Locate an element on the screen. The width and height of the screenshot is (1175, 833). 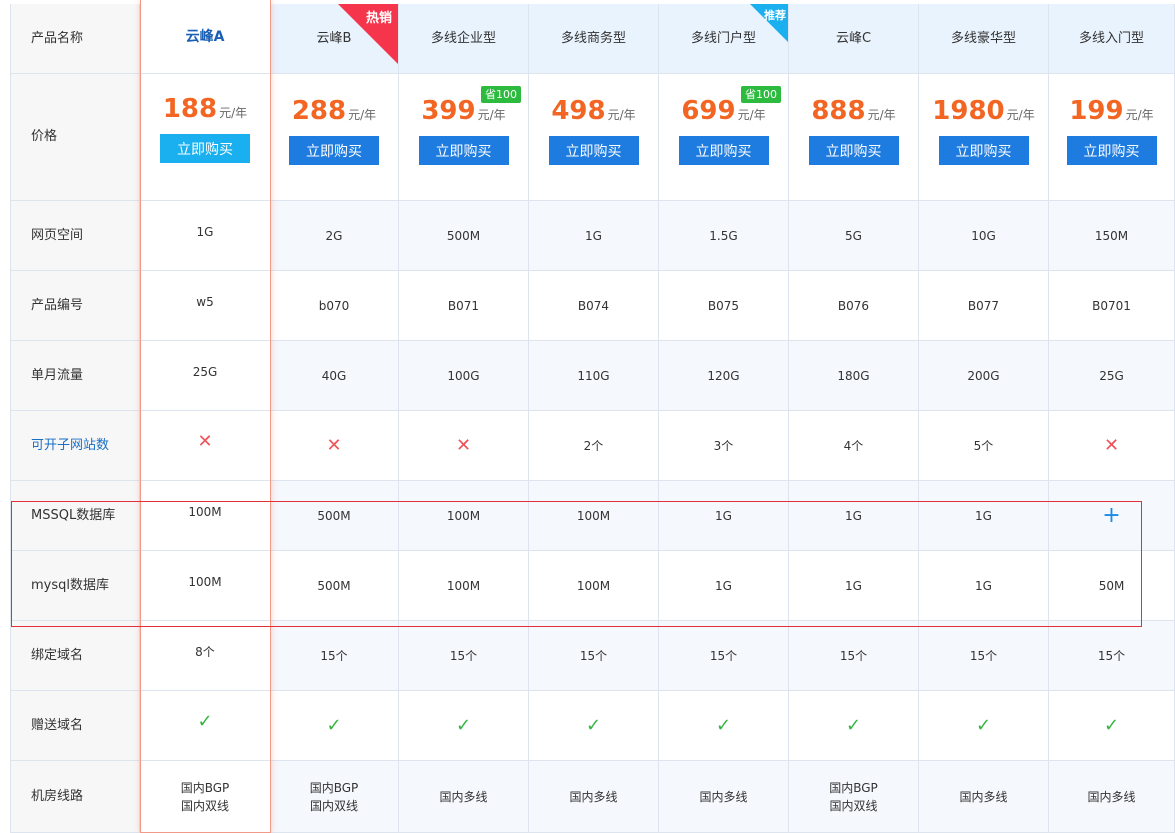
cell-mssql: 100M is located at coordinates (464, 516).